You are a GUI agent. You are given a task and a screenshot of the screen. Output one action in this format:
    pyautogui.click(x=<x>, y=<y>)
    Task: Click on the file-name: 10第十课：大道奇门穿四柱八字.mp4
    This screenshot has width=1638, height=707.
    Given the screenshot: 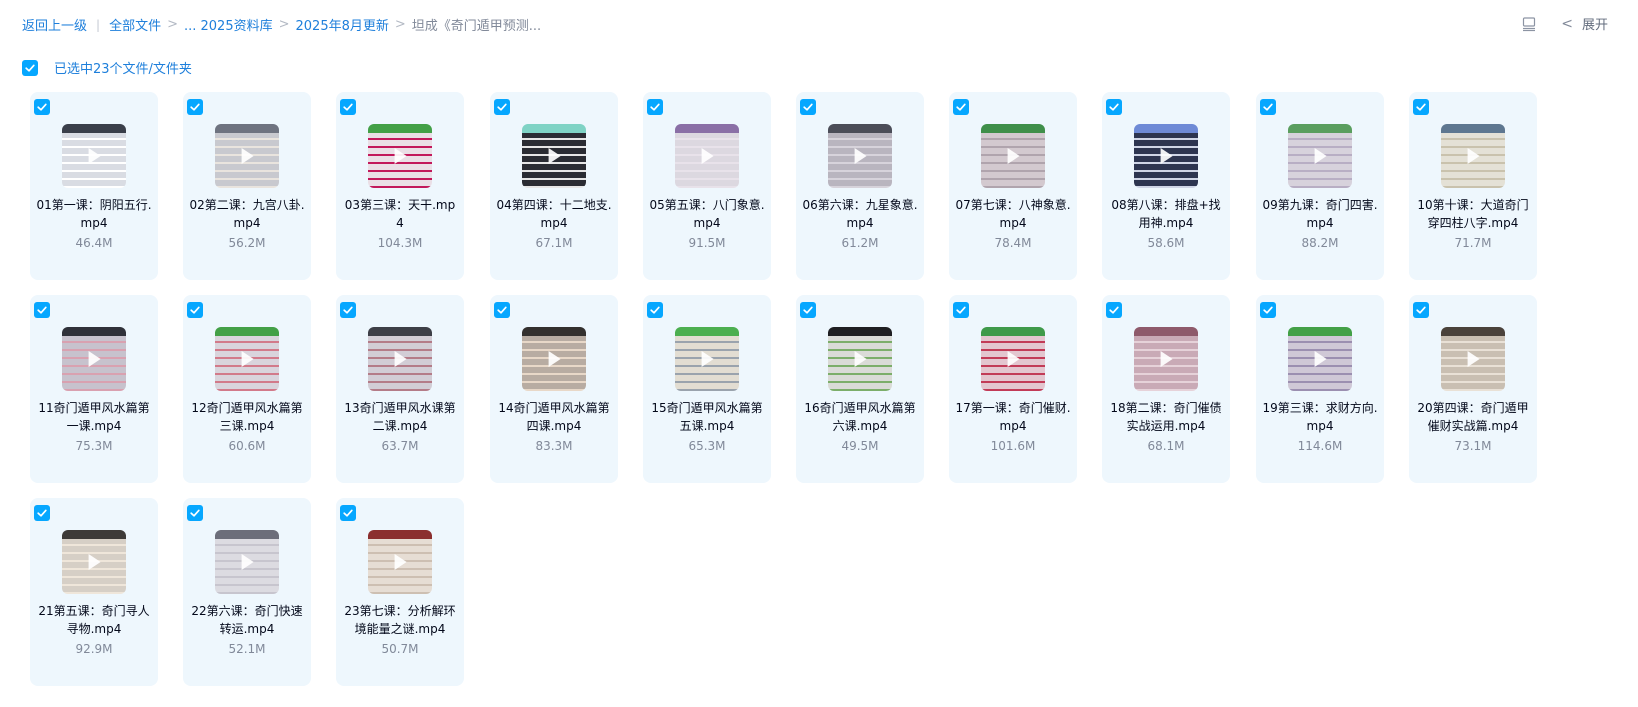 What is the action you would take?
    pyautogui.click(x=1473, y=214)
    